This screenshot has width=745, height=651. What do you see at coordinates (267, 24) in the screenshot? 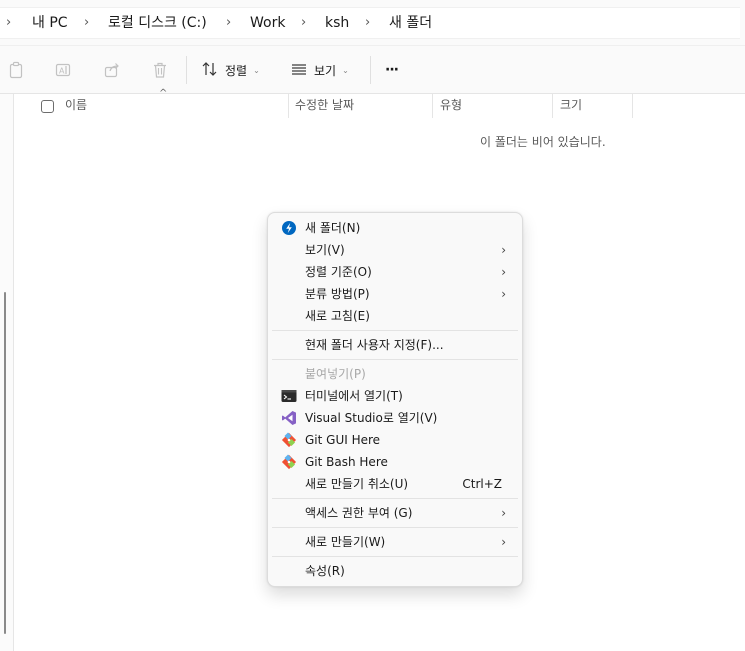
I see `breadcrumb-item-work: Work` at bounding box center [267, 24].